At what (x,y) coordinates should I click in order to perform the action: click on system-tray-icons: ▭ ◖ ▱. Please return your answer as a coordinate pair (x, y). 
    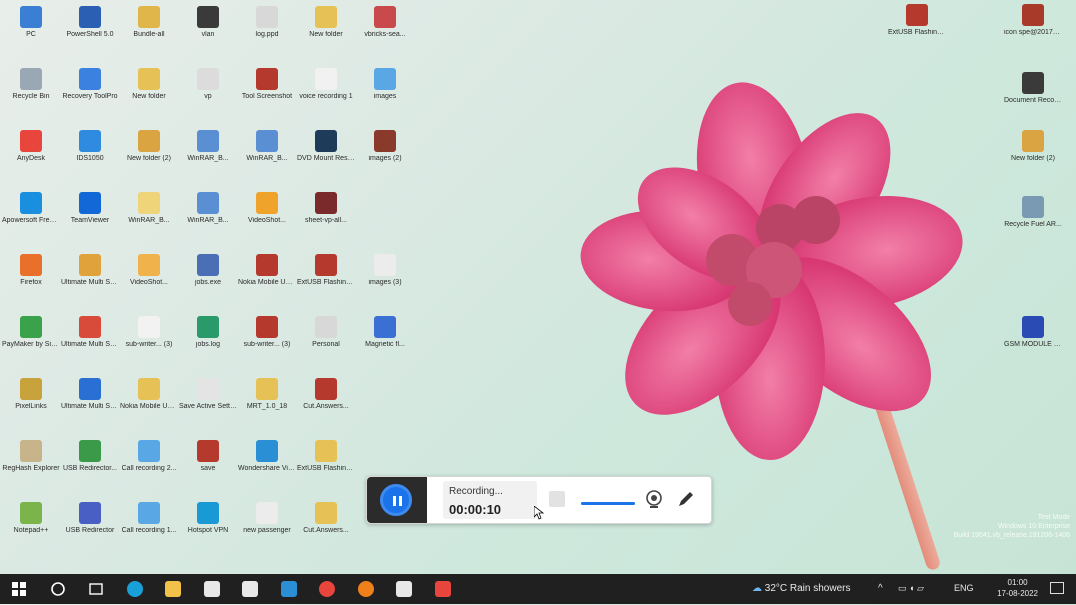
    Looking at the image, I should click on (911, 588).